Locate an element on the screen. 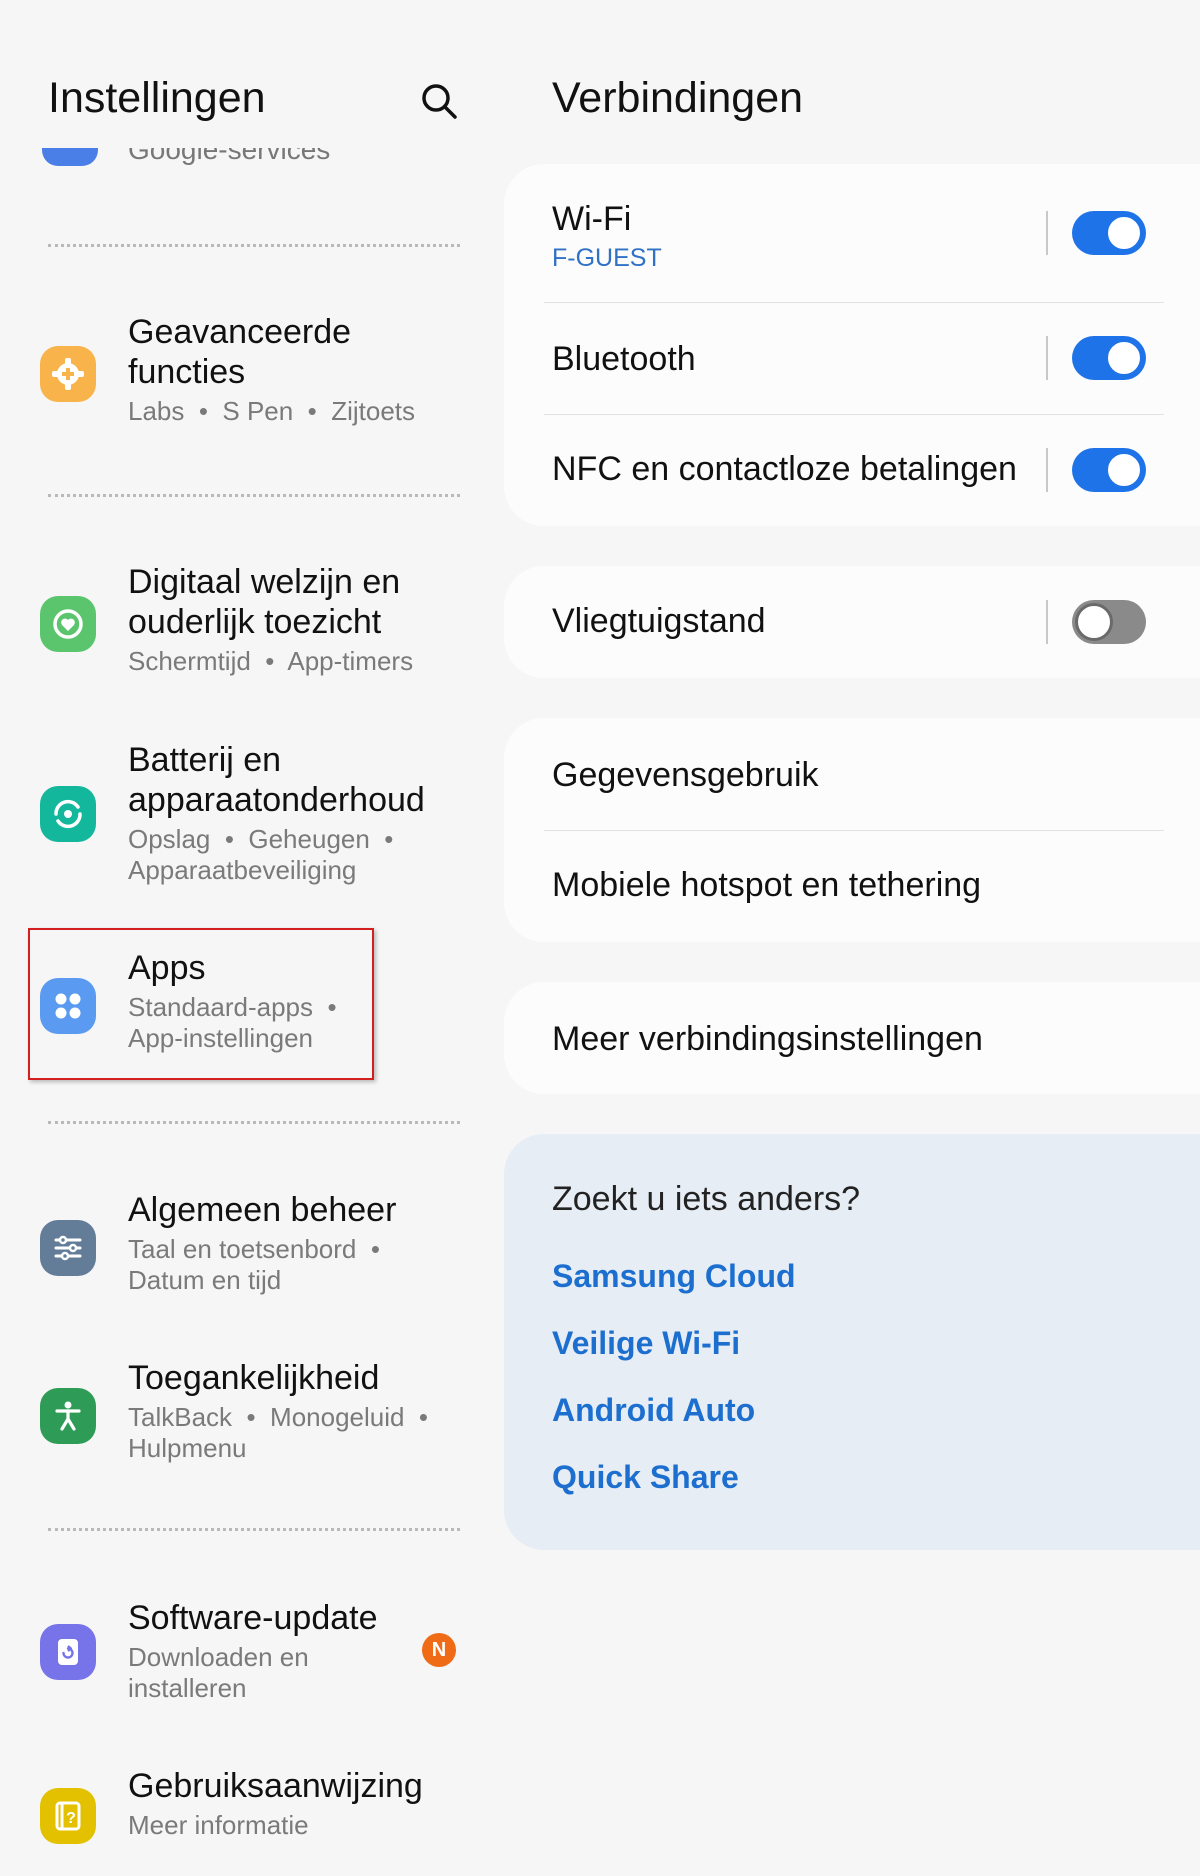 The width and height of the screenshot is (1200, 1876). gear-plus-icon is located at coordinates (68, 374).